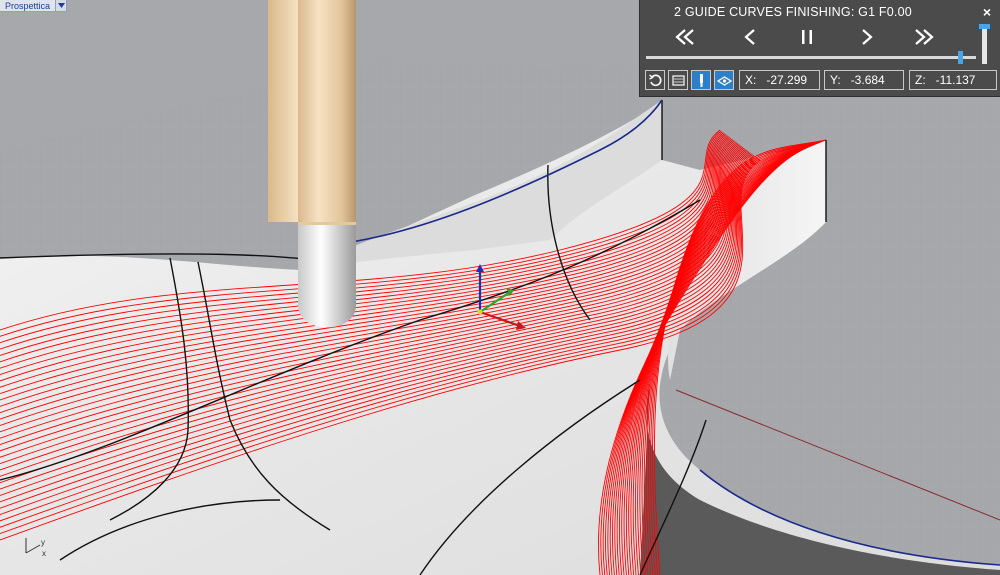 The height and width of the screenshot is (575, 1000). Describe the element at coordinates (793, 12) in the screenshot. I see `simulation-title: 2 GUIDE CURVES FINISHING: G1 F0.00` at that location.